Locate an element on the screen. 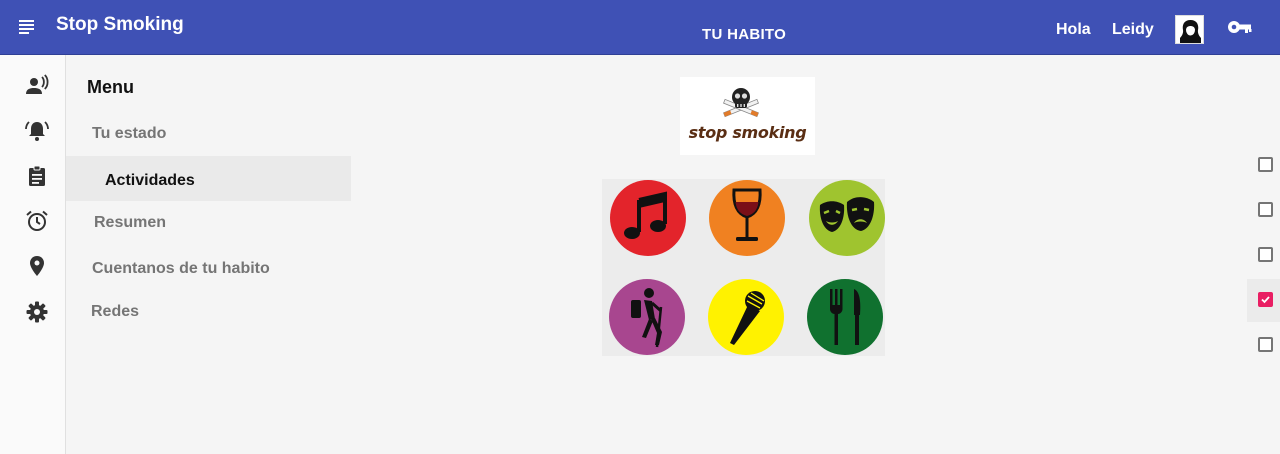  alarm-clock-icon is located at coordinates (37, 221).